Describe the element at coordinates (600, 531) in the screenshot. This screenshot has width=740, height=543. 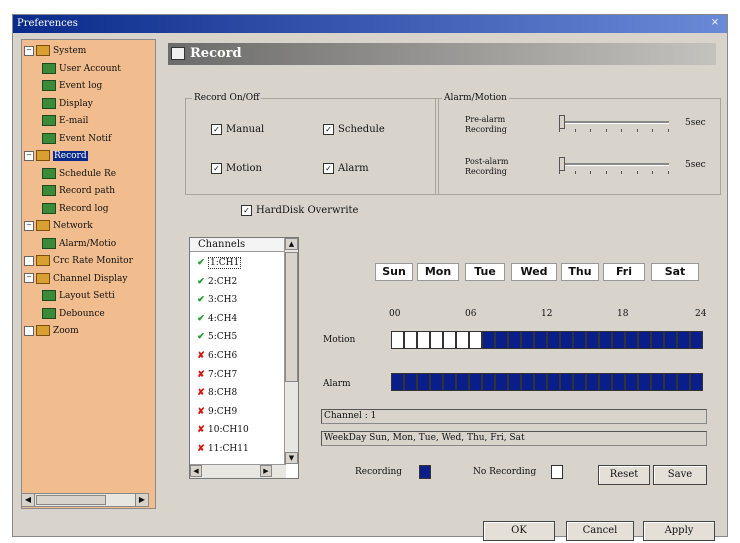
I see `cancel-button: Cancel` at that location.